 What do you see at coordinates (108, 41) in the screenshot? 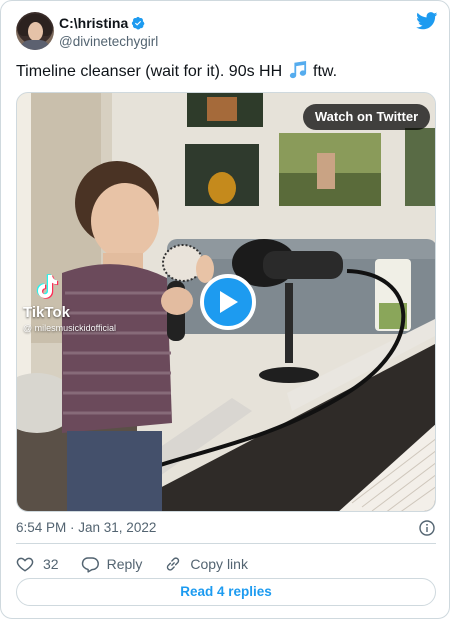
I see `author-handle: @divinetechygirl` at bounding box center [108, 41].